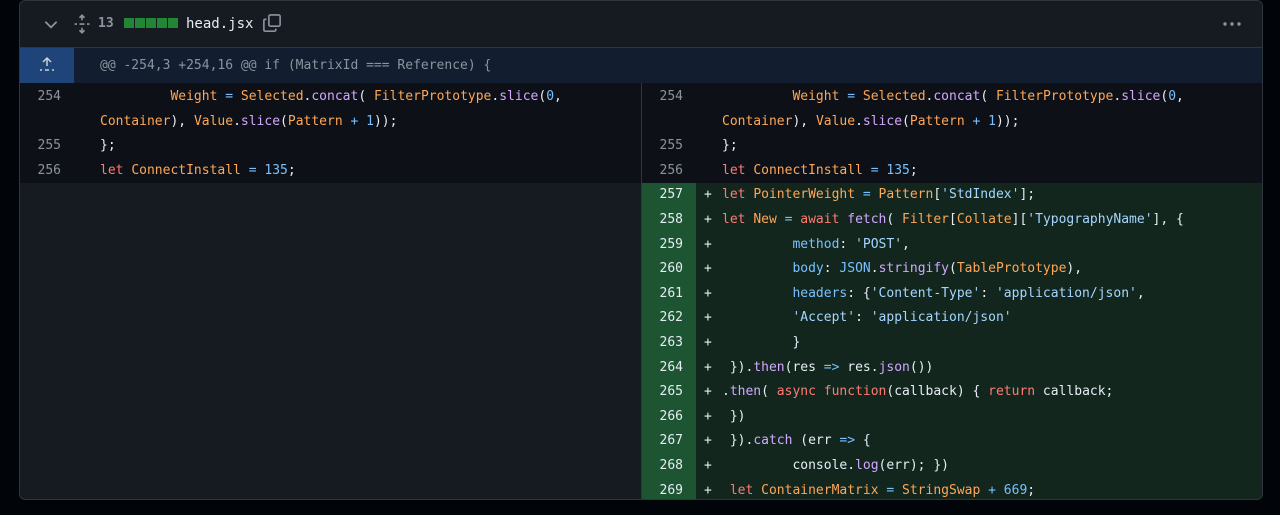 Image resolution: width=1280 pixels, height=515 pixels. What do you see at coordinates (669, 466) in the screenshot?
I see `line-number: 268` at bounding box center [669, 466].